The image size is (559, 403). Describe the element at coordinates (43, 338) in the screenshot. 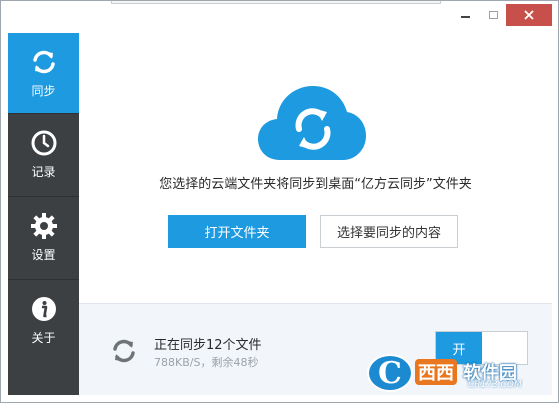

I see `sidebar-item-label: 关于` at that location.